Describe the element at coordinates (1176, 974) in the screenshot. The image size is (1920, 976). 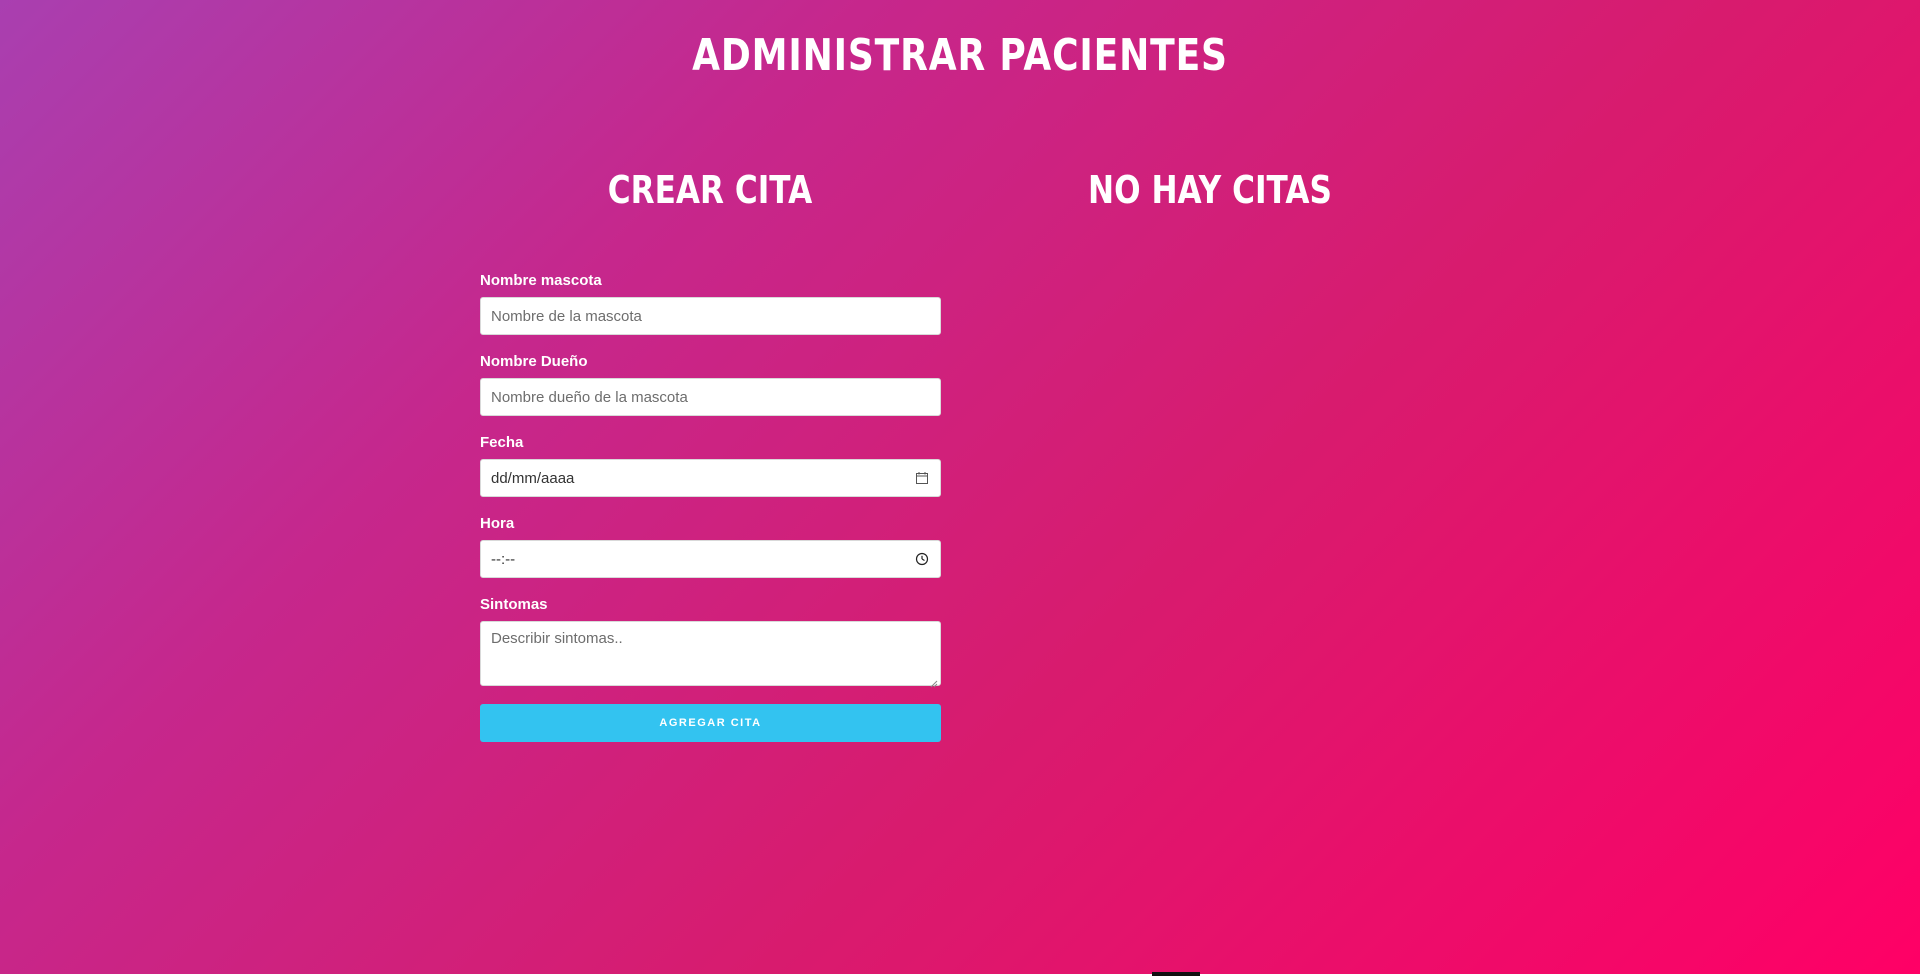
I see `scroll-marker` at that location.